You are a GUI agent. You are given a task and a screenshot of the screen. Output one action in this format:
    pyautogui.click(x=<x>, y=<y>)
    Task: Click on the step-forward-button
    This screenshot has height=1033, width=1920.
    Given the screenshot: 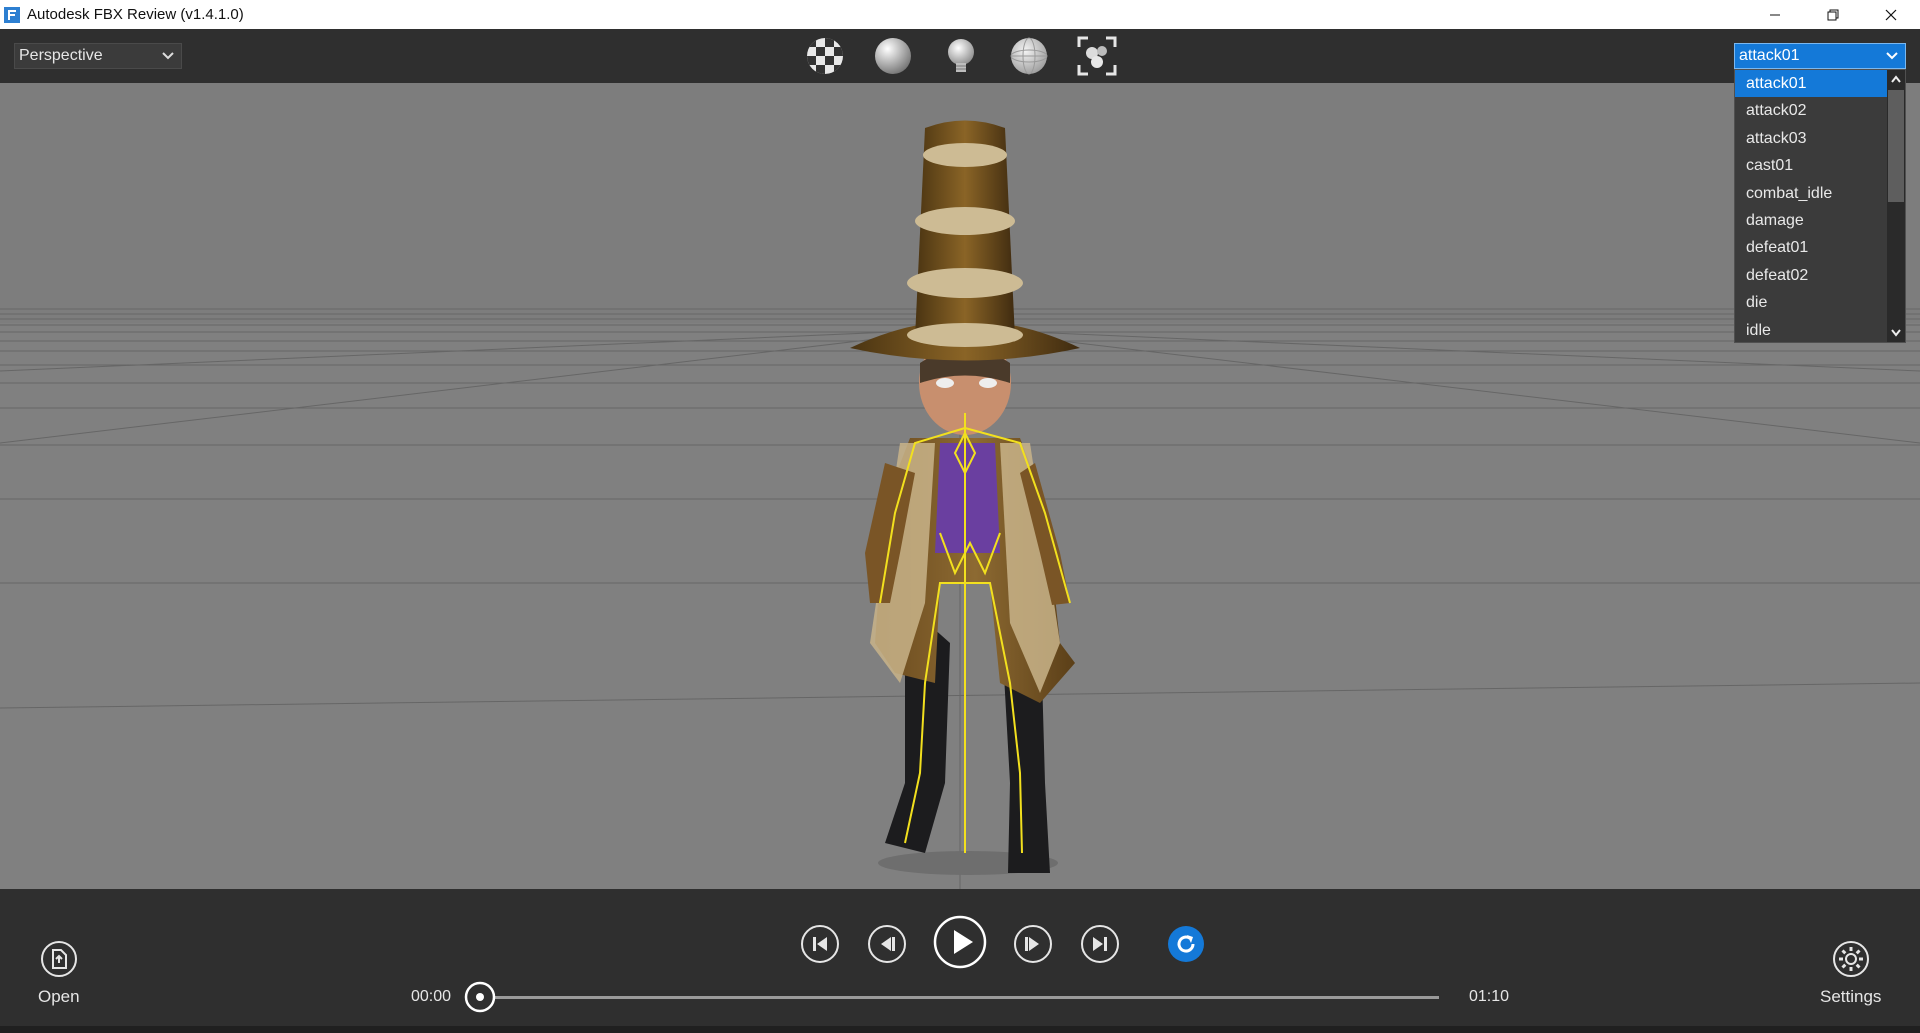 What is the action you would take?
    pyautogui.click(x=1033, y=944)
    